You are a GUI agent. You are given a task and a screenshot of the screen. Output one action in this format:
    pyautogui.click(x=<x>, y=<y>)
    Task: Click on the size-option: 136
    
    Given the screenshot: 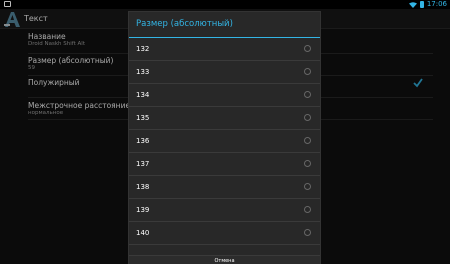 What is the action you would take?
    pyautogui.click(x=224, y=141)
    